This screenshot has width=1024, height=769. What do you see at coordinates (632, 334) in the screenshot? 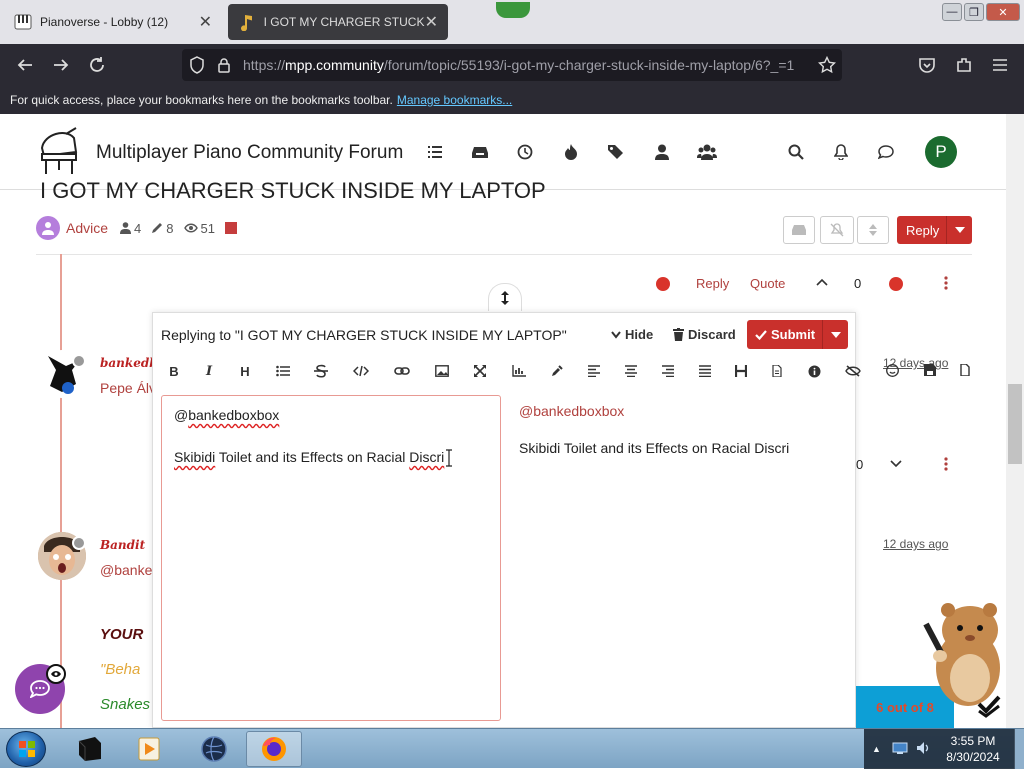
I see `hide-button: Hide` at bounding box center [632, 334].